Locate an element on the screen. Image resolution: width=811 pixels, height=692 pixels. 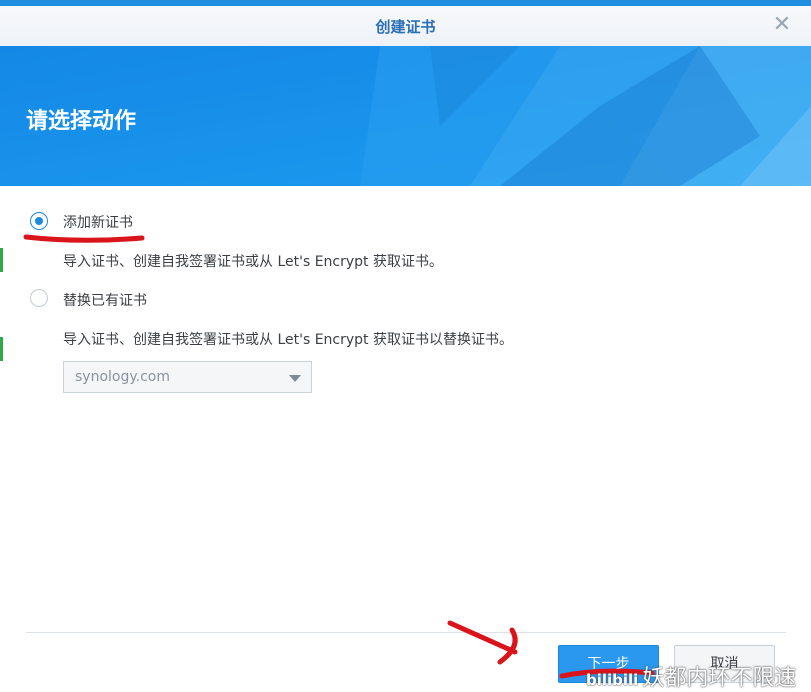
radio-replace-existing-certificate is located at coordinates (39, 298).